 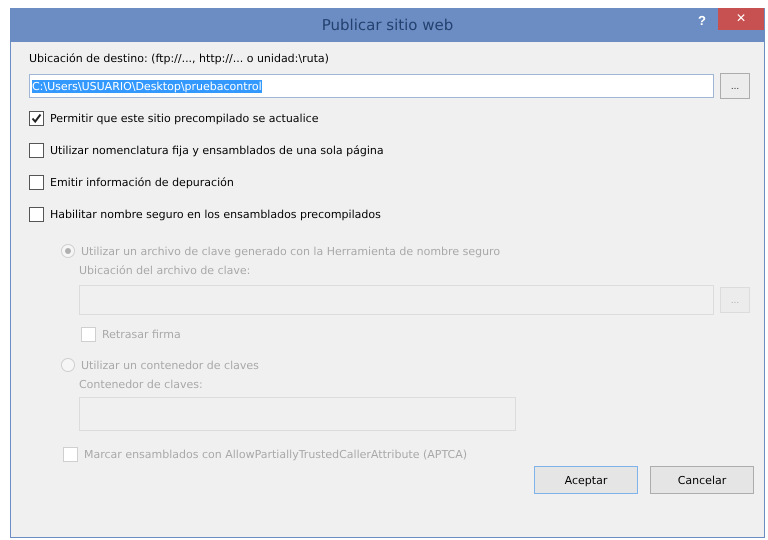 What do you see at coordinates (371, 86) in the screenshot?
I see `input-field: C:\Users\USUARIO\Desktop\pruebacontrol` at bounding box center [371, 86].